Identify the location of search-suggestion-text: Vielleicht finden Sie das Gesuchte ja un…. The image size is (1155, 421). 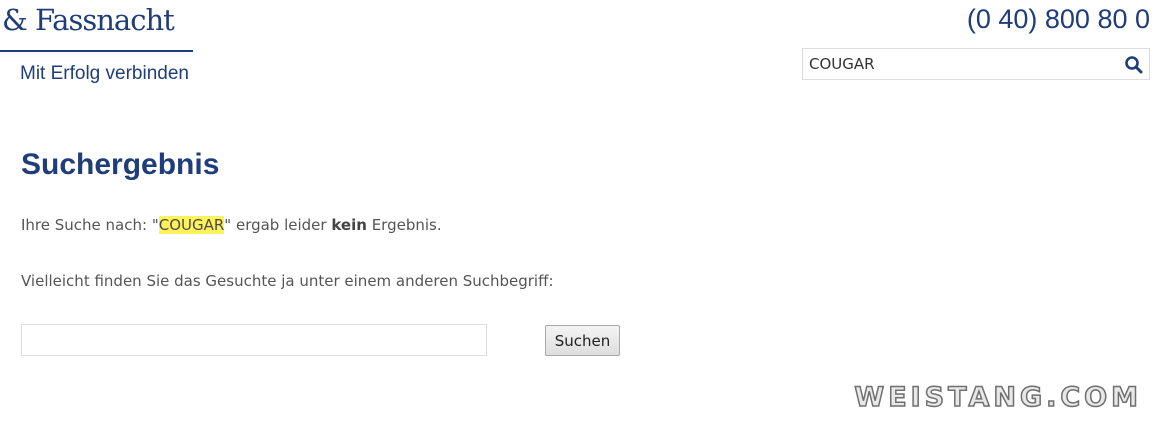
(287, 281).